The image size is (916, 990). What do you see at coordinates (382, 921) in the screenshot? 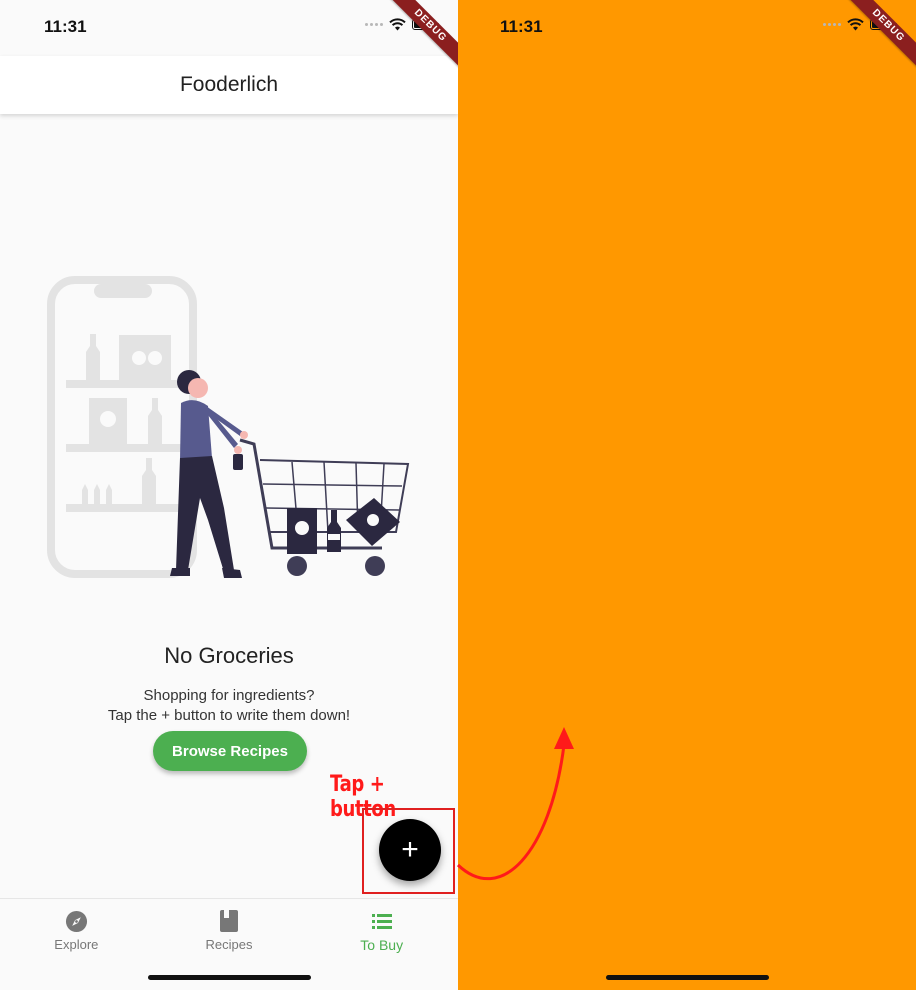
I see `list-icon` at bounding box center [382, 921].